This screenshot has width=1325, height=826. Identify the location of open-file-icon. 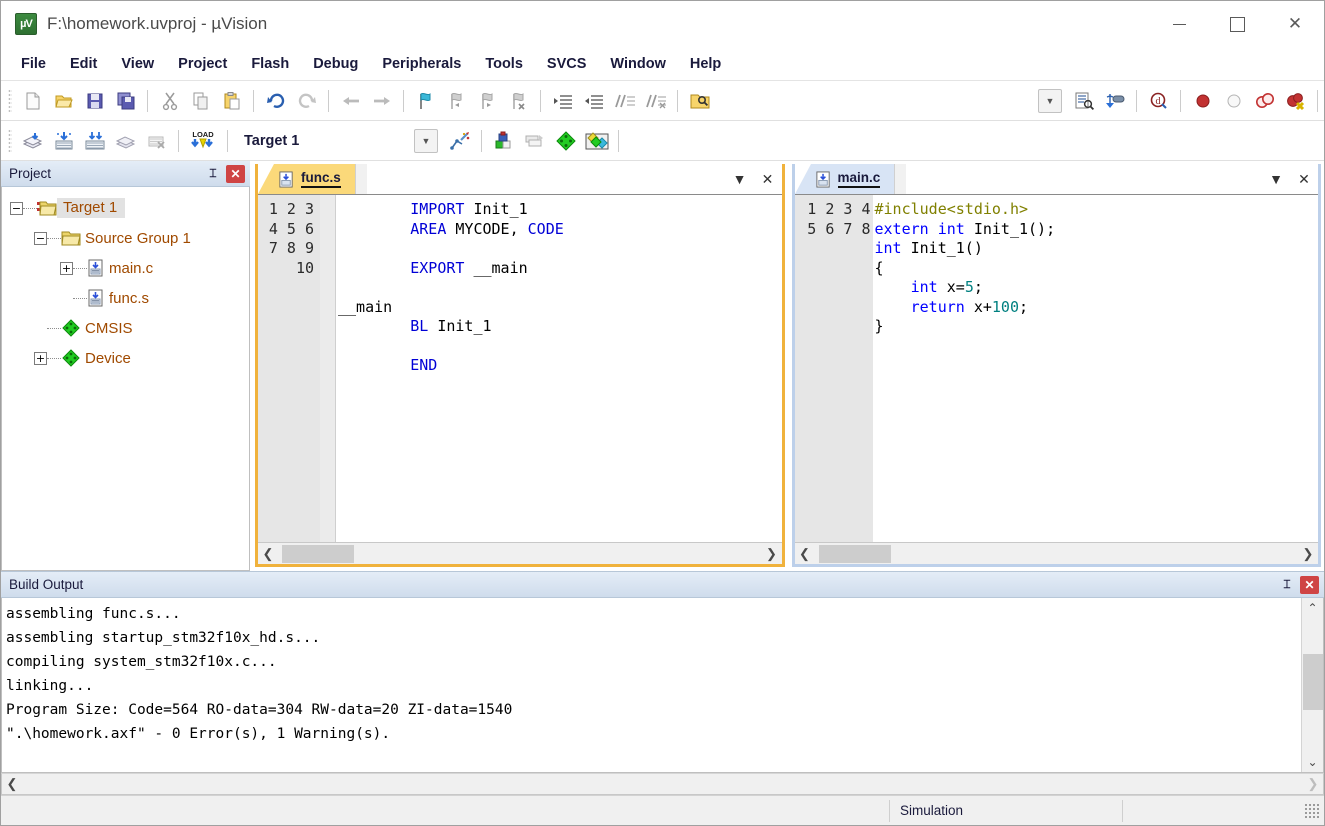
(63, 101).